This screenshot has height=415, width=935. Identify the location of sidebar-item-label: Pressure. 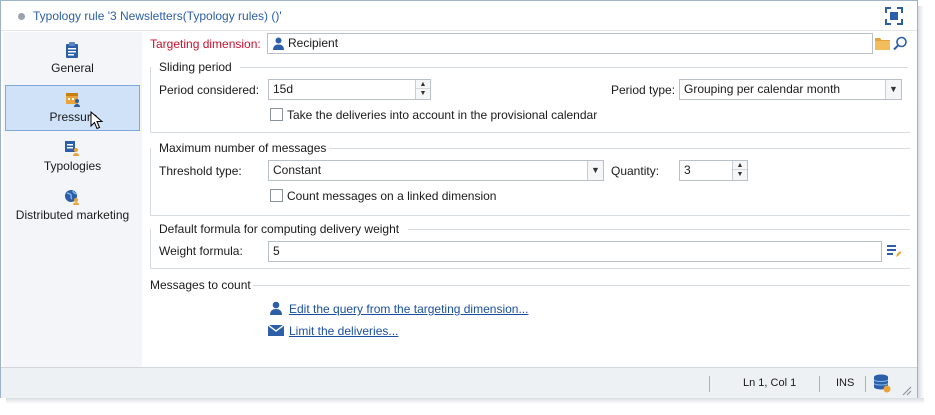
(73, 117).